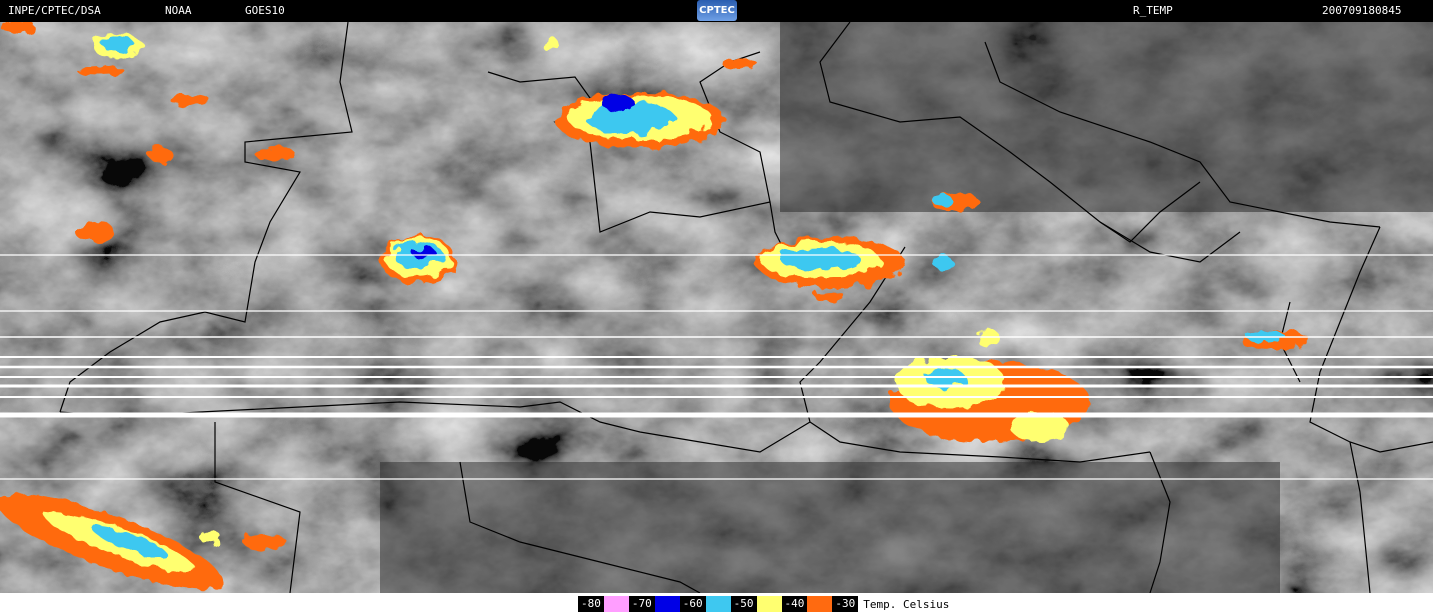 The width and height of the screenshot is (1433, 614). Describe the element at coordinates (265, 10) in the screenshot. I see `satellite-label: GOES10` at that location.